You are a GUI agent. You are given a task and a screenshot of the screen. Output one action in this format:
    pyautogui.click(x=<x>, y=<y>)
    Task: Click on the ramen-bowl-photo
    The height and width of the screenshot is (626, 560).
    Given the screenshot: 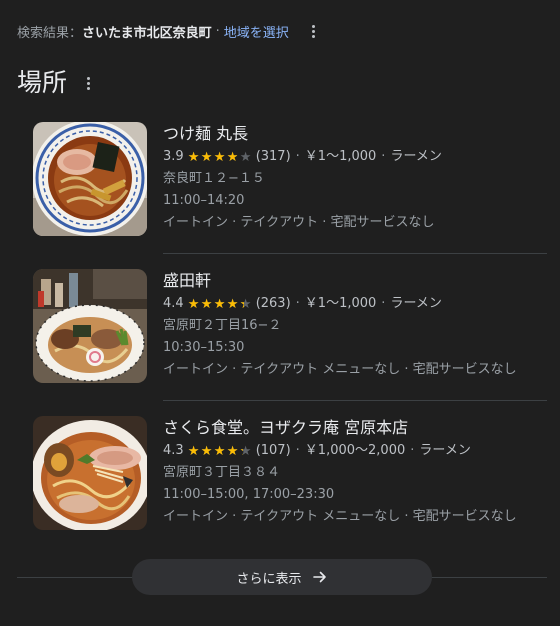 What is the action you would take?
    pyautogui.click(x=90, y=326)
    